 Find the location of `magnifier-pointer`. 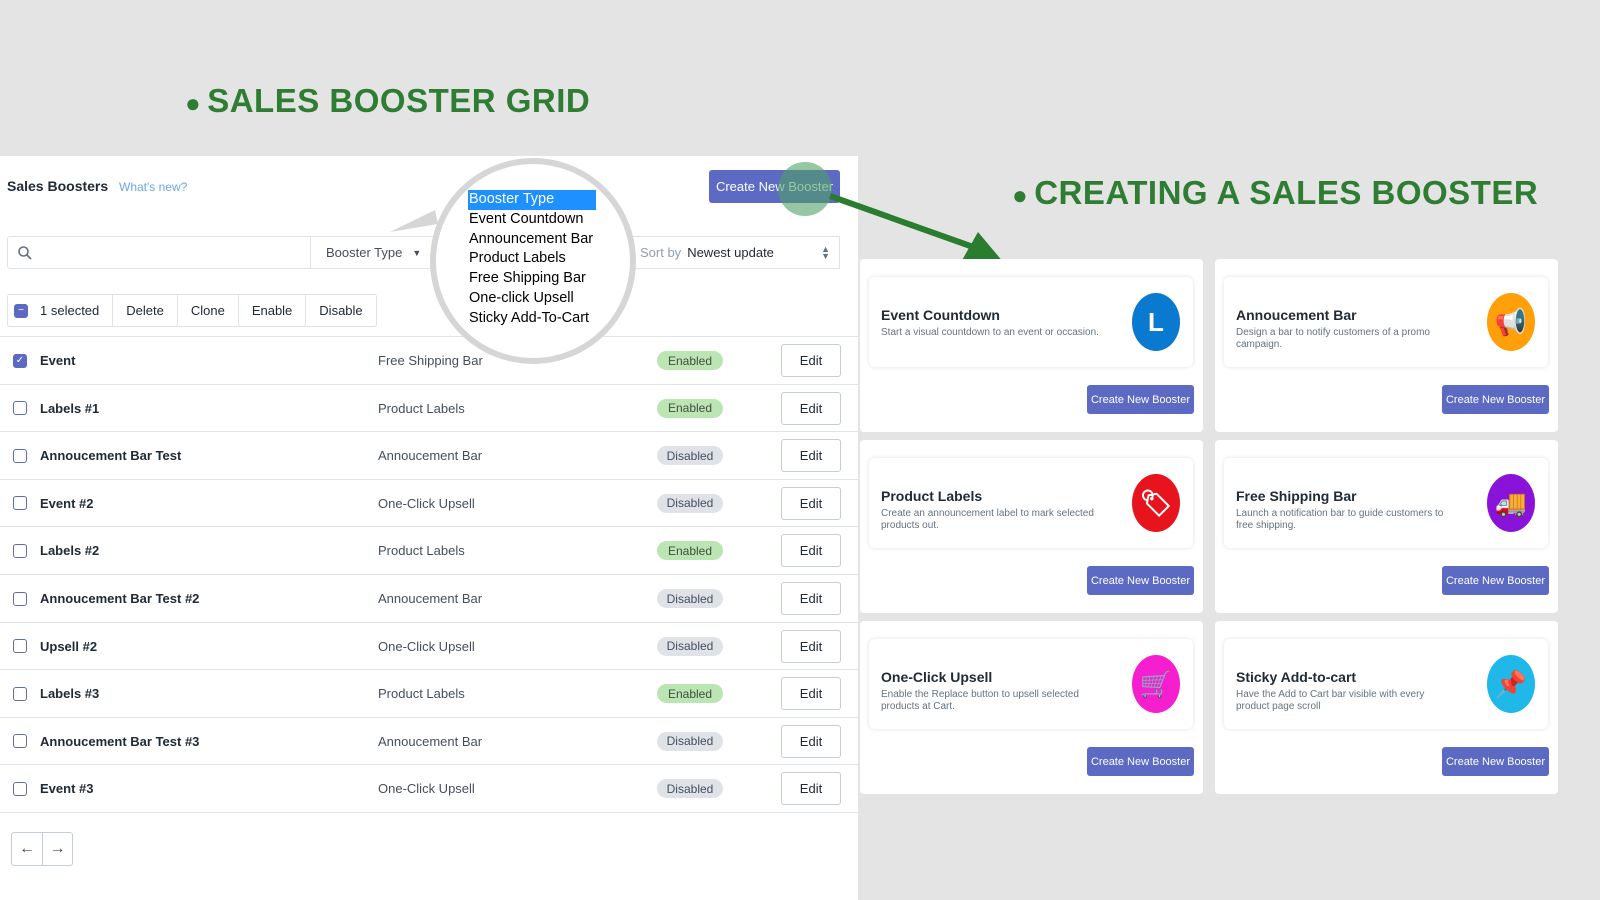

magnifier-pointer is located at coordinates (414, 221).